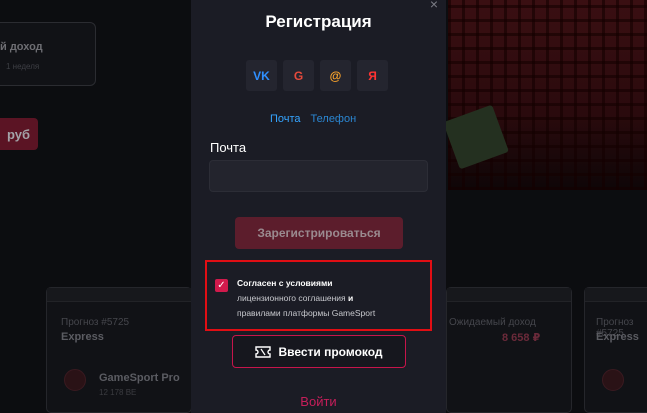 This screenshot has height=413, width=647. I want to click on expected-income-label: Ожидаемый доход, so click(492, 322).